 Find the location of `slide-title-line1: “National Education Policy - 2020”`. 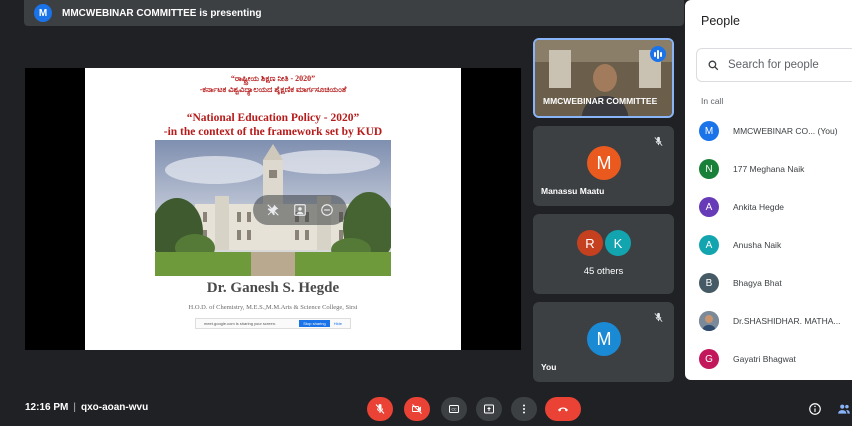

slide-title-line1: “National Education Policy - 2020” is located at coordinates (273, 118).